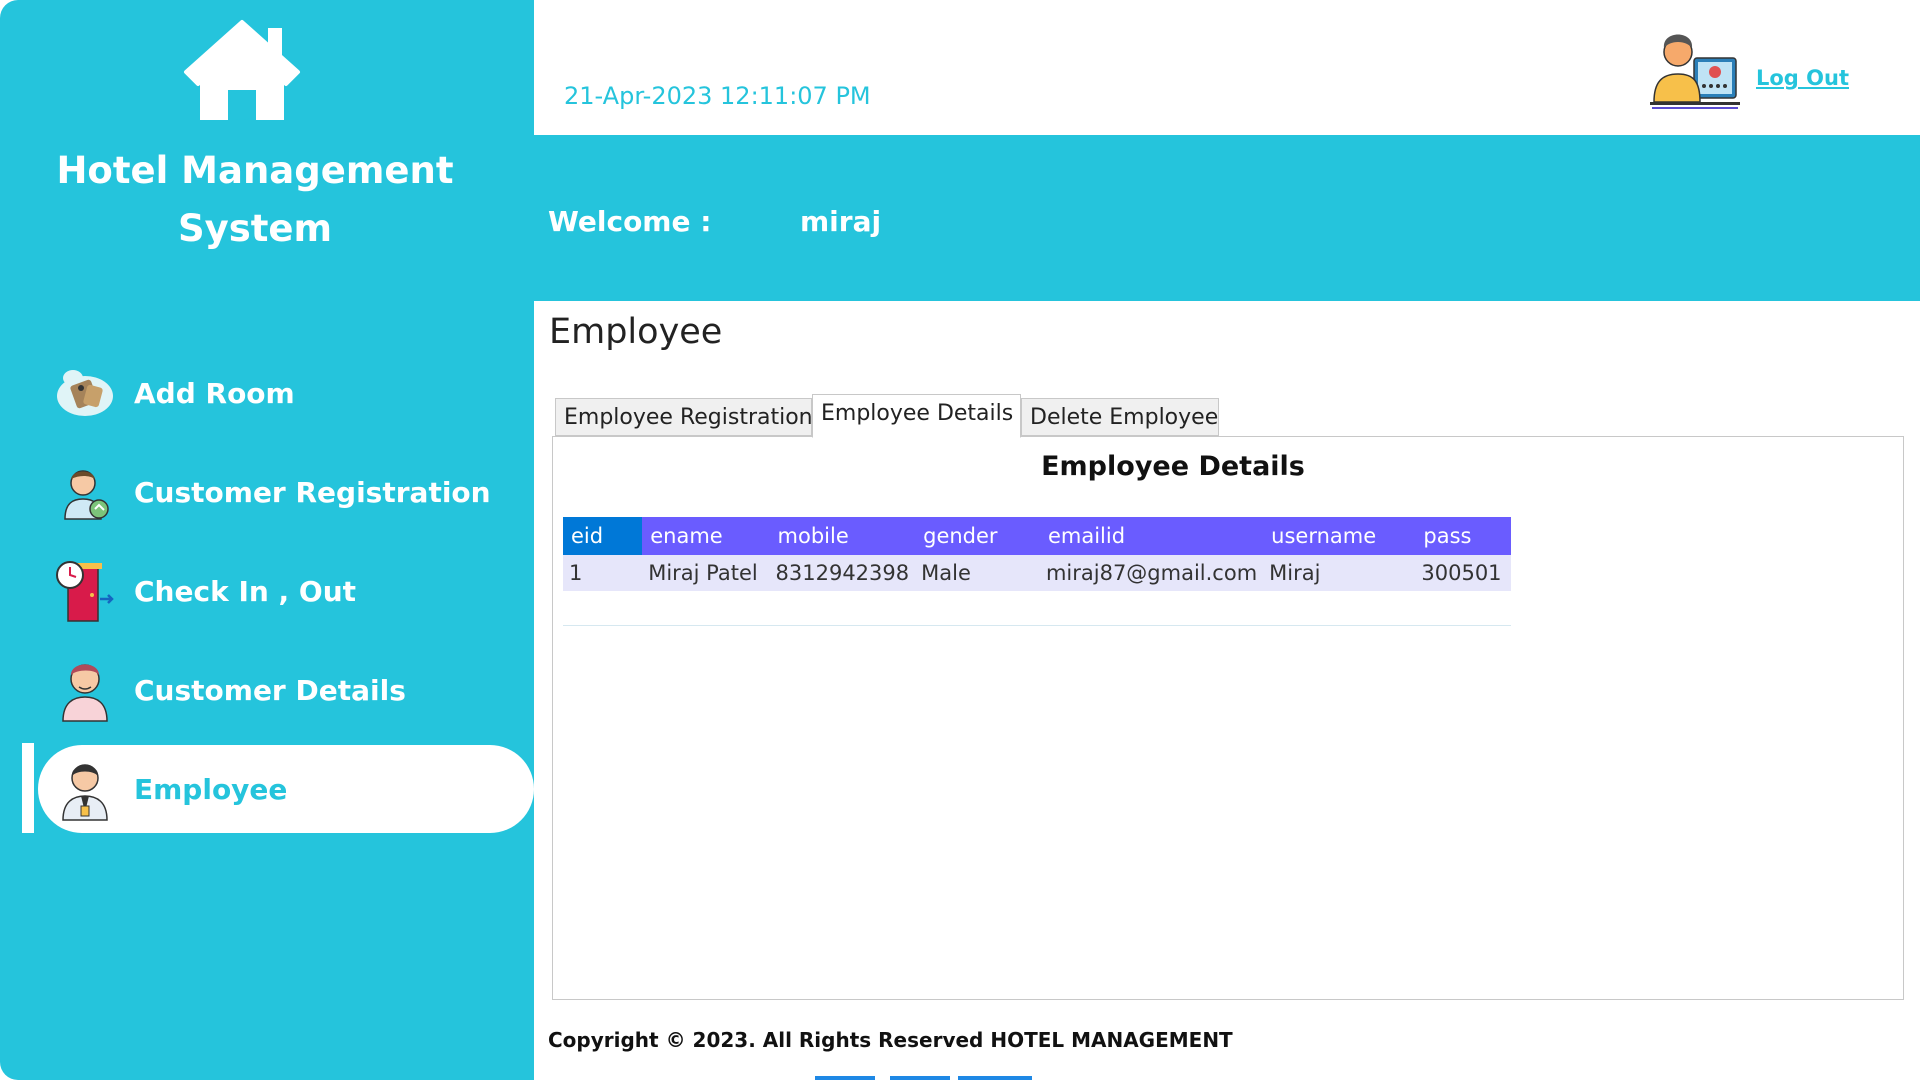 The image size is (1920, 1080). Describe the element at coordinates (1339, 536) in the screenshot. I see `column-header: username` at that location.